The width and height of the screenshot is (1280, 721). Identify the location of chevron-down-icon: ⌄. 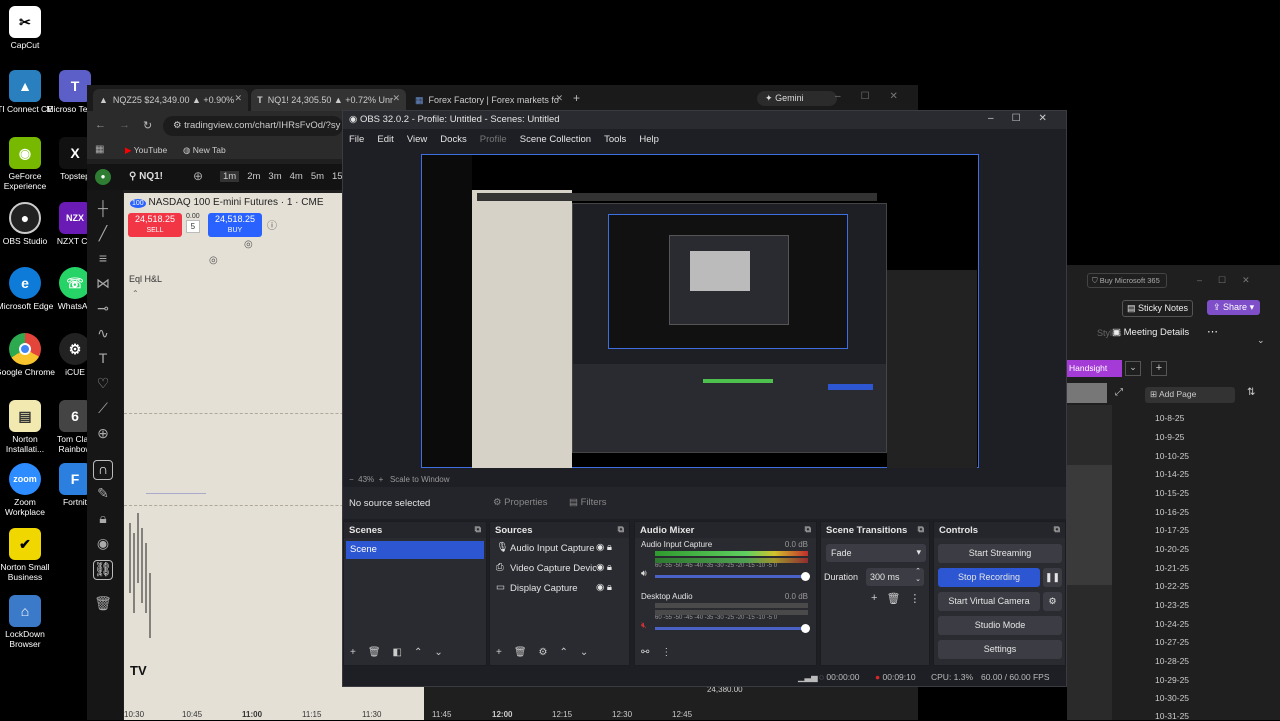
(1133, 368).